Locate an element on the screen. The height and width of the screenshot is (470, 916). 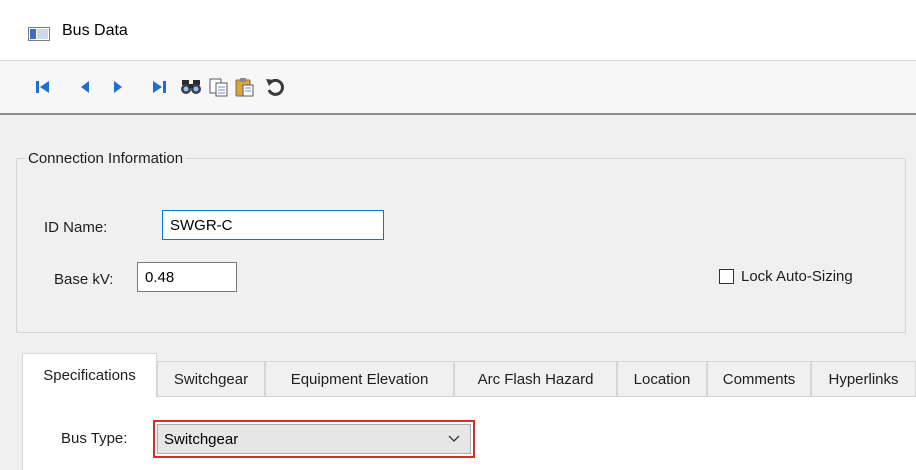
last-record-icon is located at coordinates (159, 87).